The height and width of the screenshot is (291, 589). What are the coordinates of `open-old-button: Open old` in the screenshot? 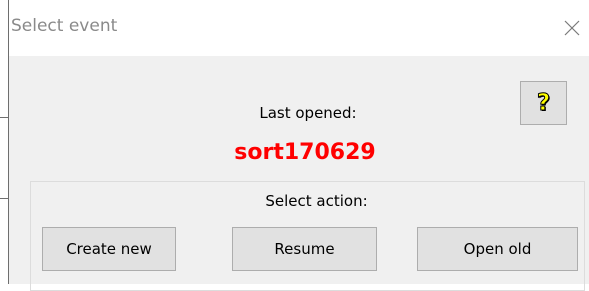 It's located at (497, 249).